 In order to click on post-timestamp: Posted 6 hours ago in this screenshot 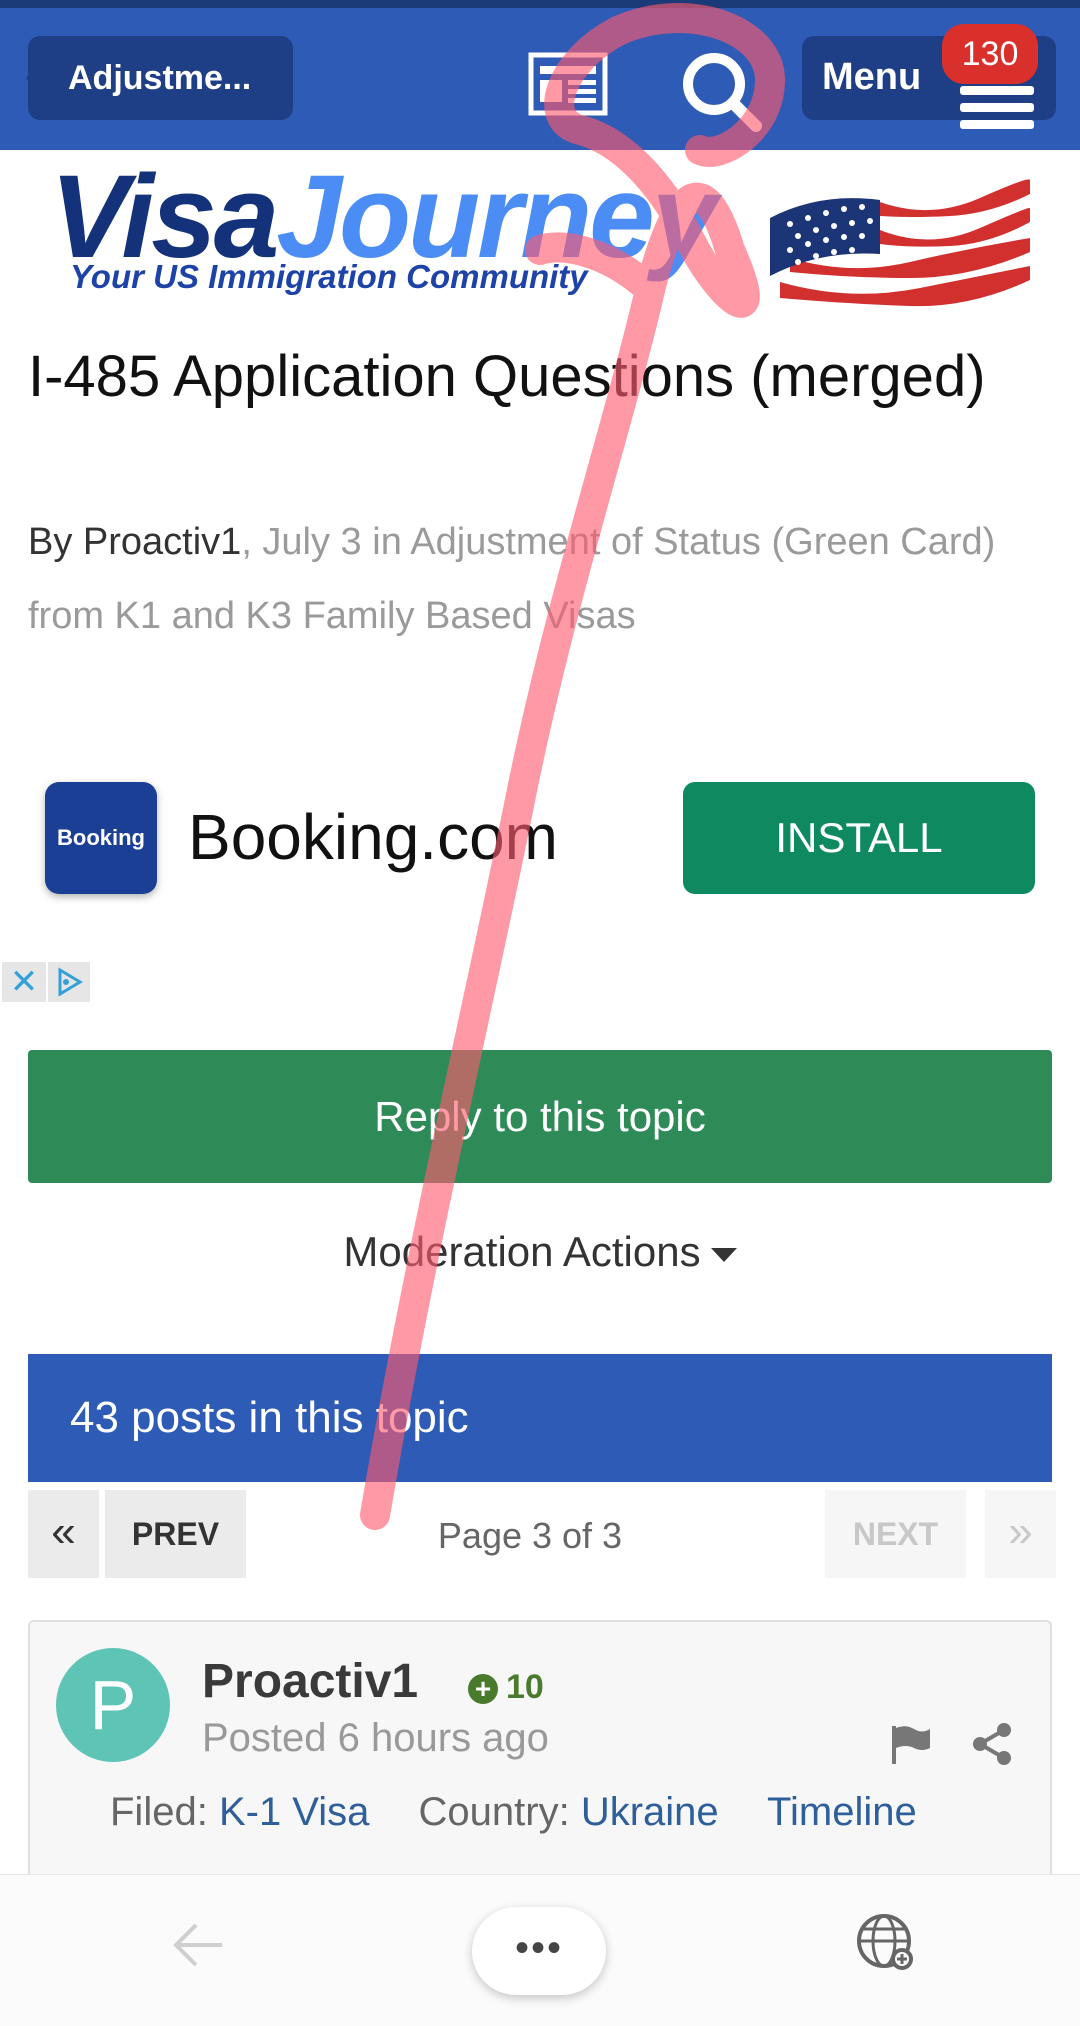, I will do `click(375, 1738)`.